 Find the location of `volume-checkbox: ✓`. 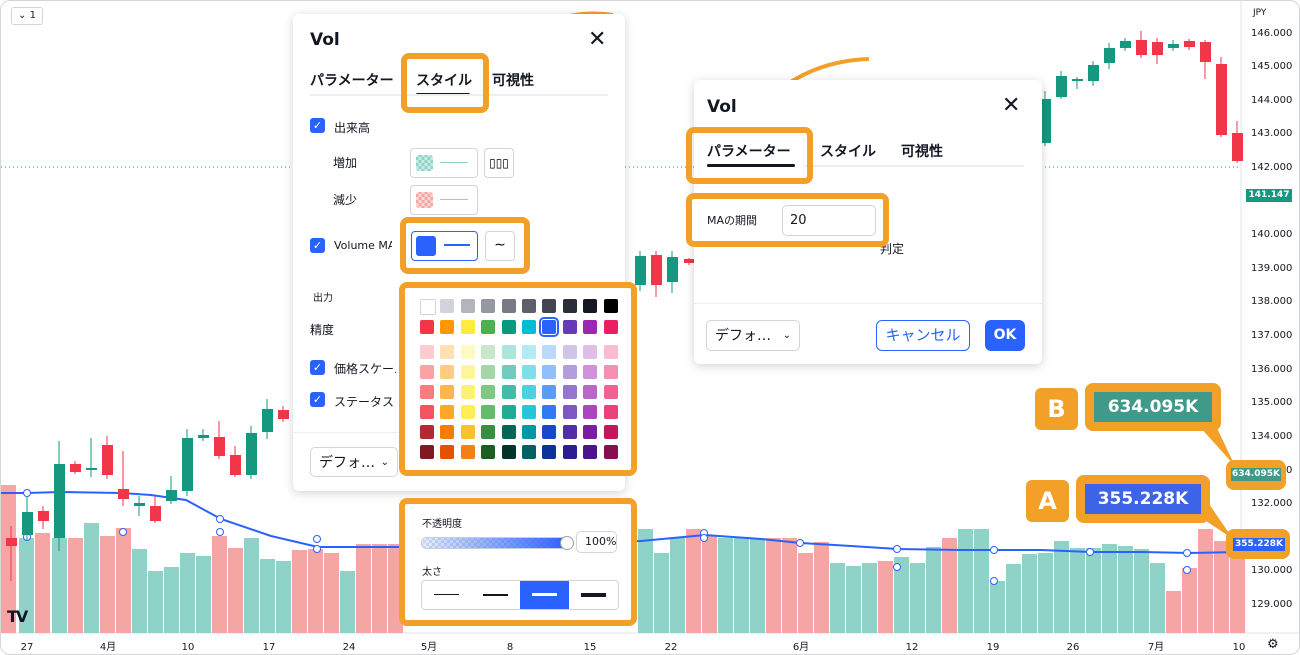

volume-checkbox: ✓ is located at coordinates (317, 125).